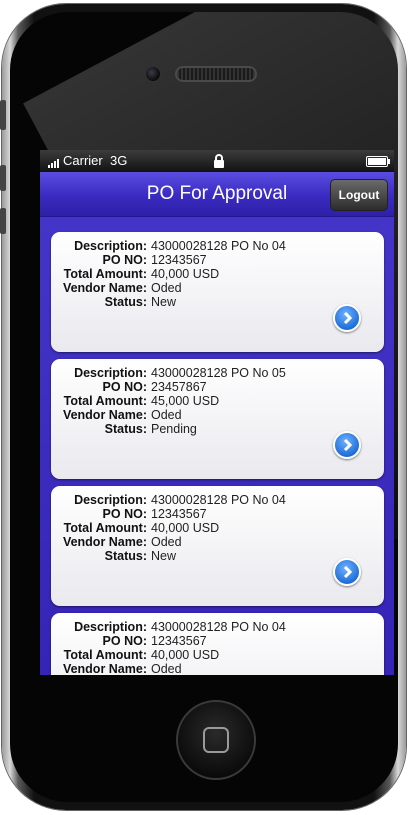 The width and height of the screenshot is (411, 815). I want to click on carrier-label: Carrier, so click(83, 160).